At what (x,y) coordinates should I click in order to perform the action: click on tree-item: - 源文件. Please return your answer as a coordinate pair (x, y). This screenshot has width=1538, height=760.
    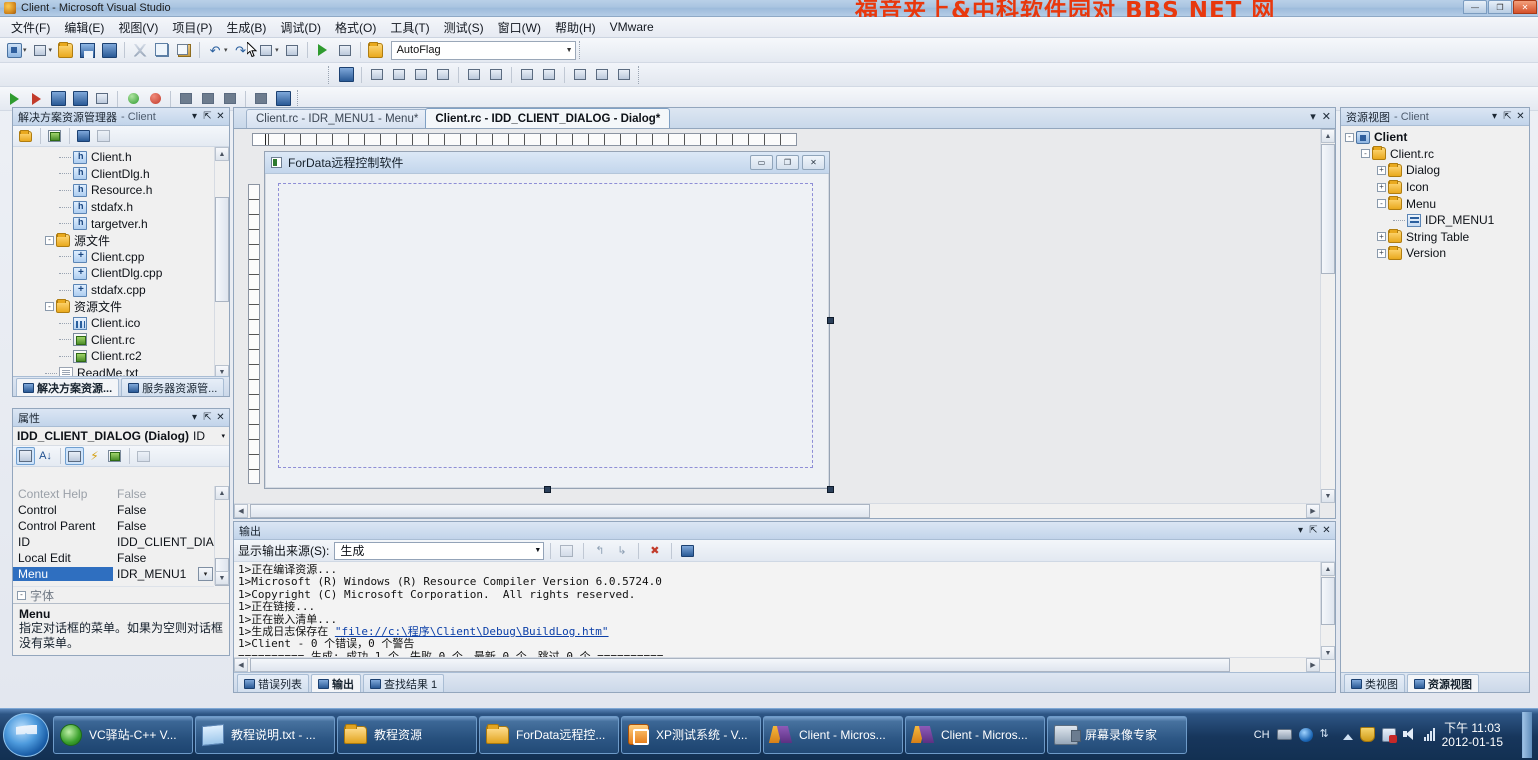
    Looking at the image, I should click on (113, 240).